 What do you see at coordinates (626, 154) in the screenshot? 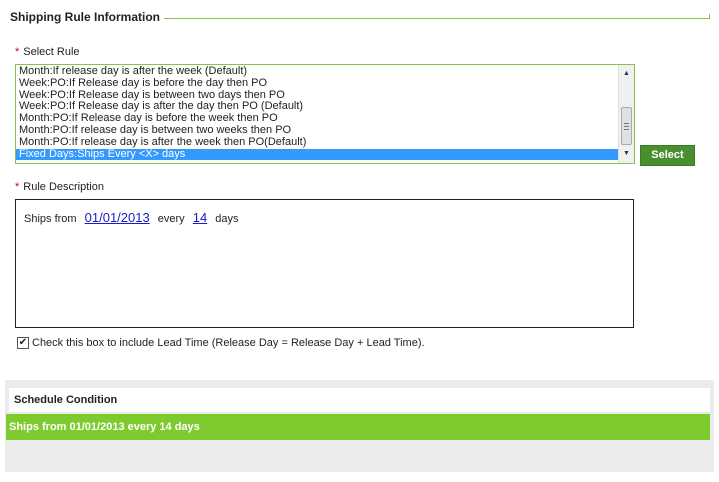
I see `scroll-down-arrow-icon: ▼` at bounding box center [626, 154].